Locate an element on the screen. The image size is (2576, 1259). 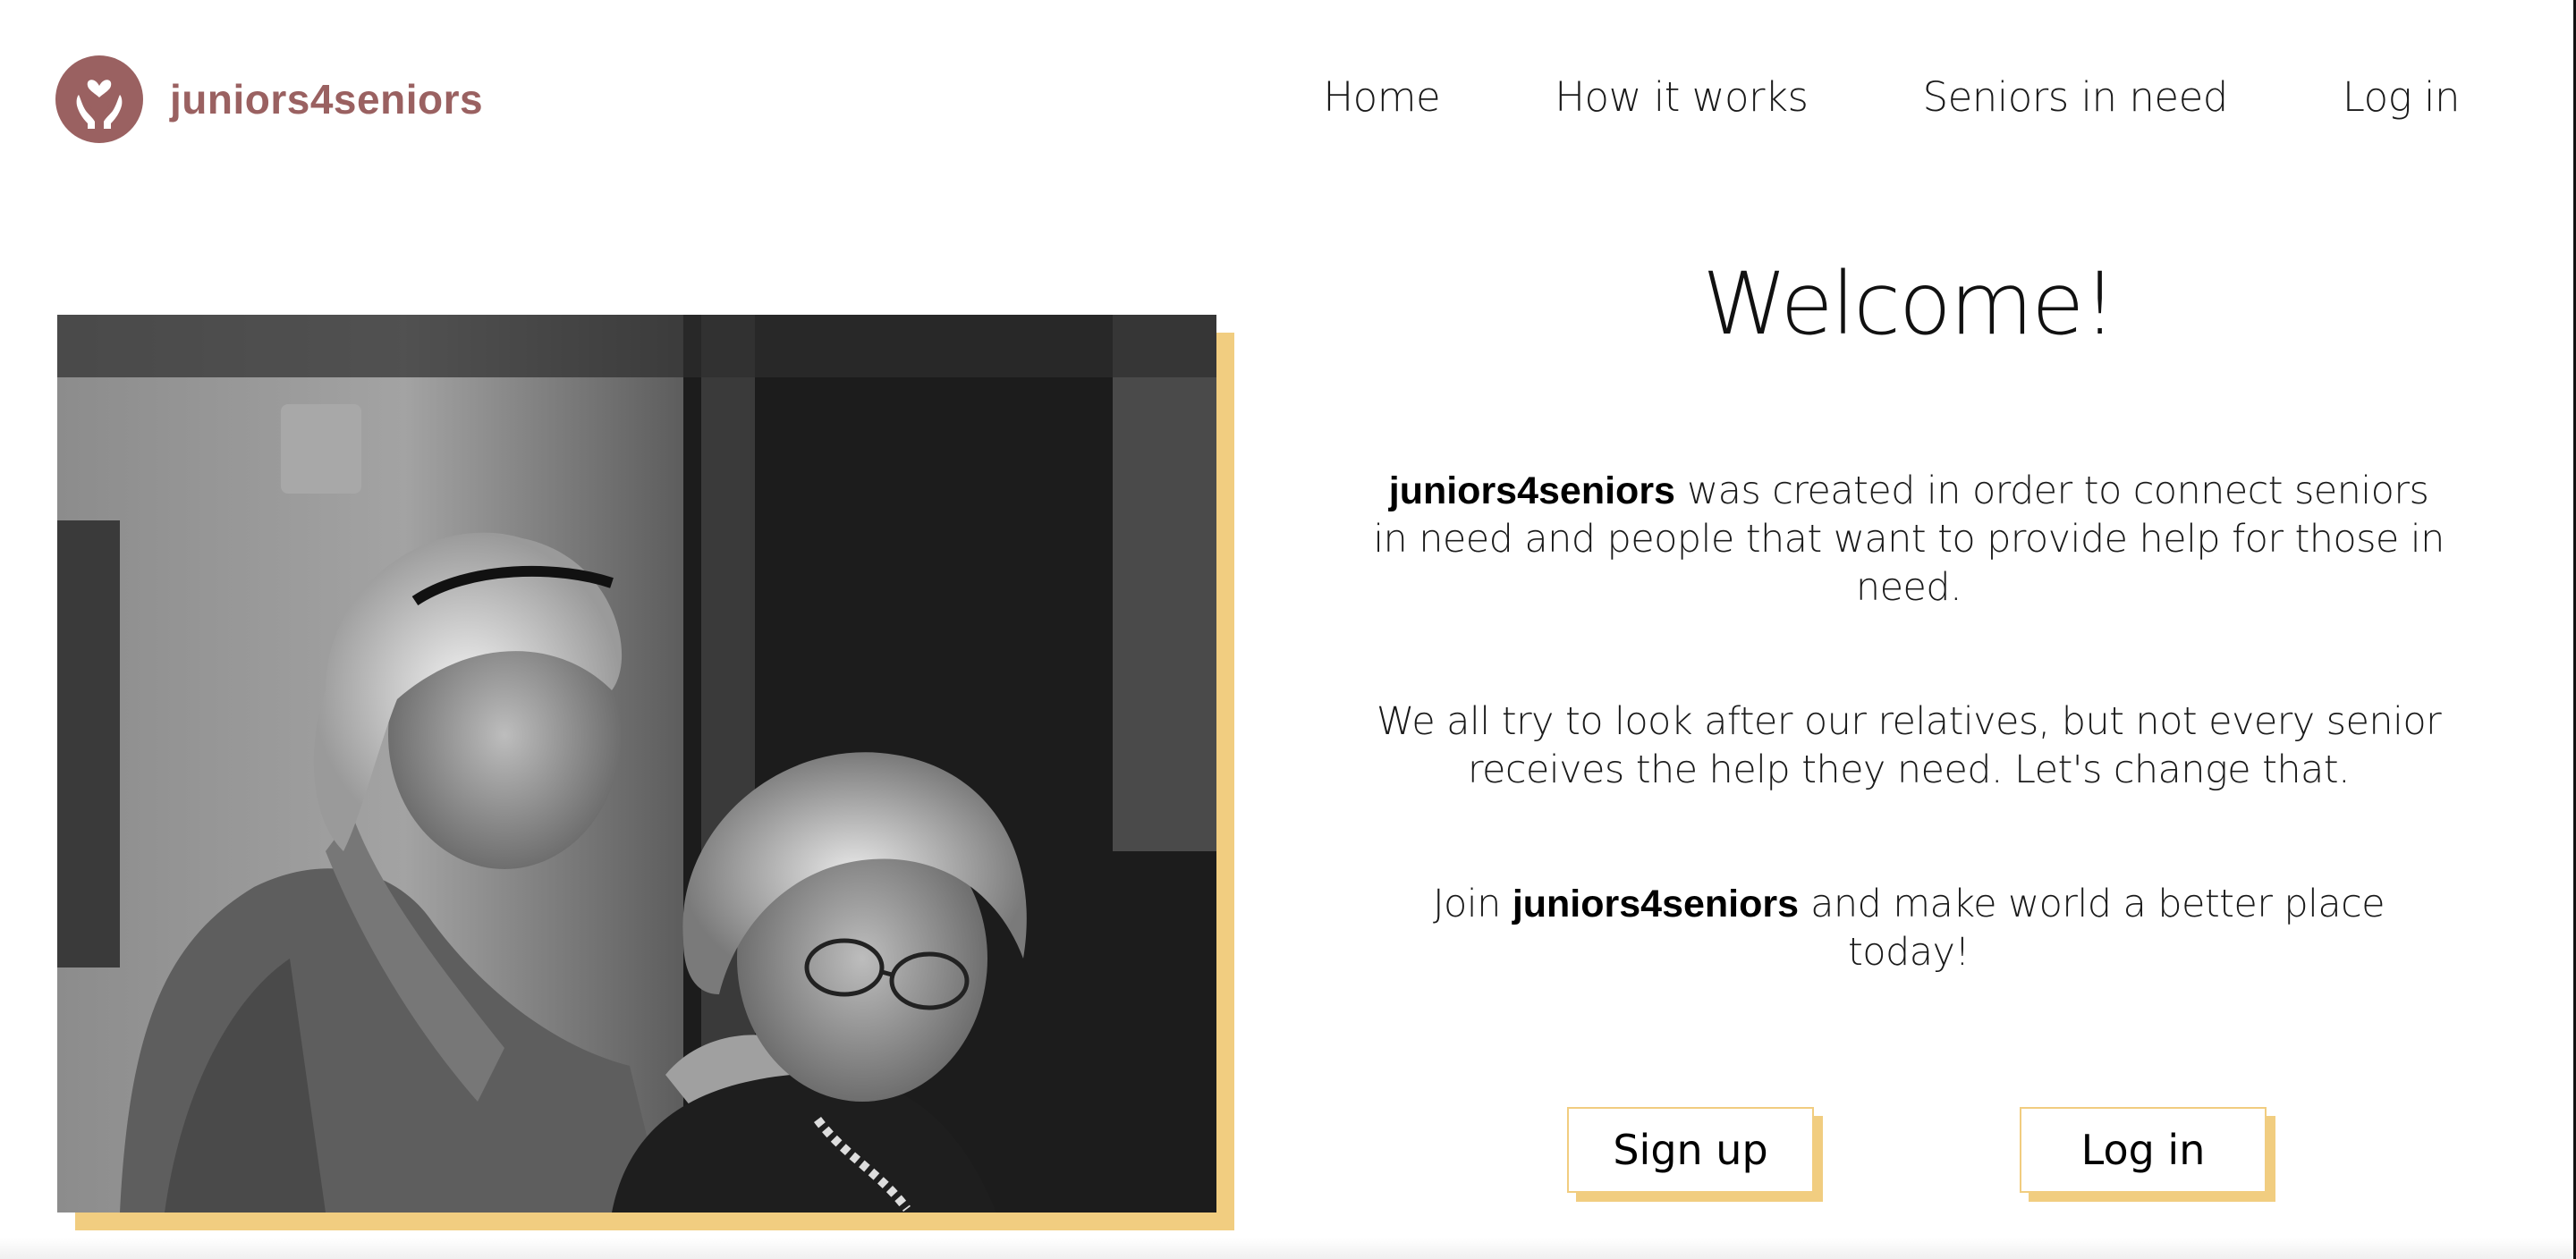
logo-link: juniors4seniors is located at coordinates (269, 99).